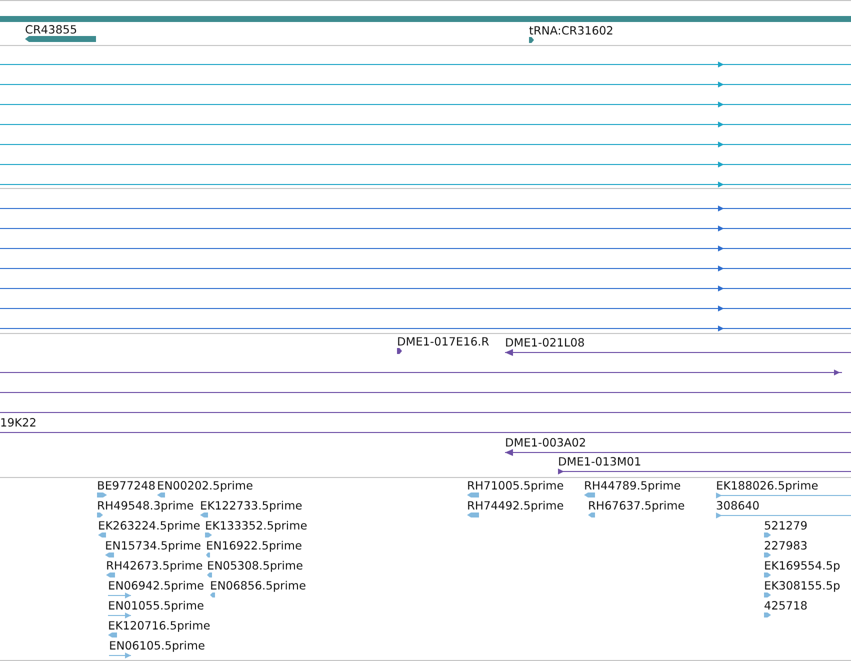  I want to click on feature-label: EN15734.5prime, so click(153, 545).